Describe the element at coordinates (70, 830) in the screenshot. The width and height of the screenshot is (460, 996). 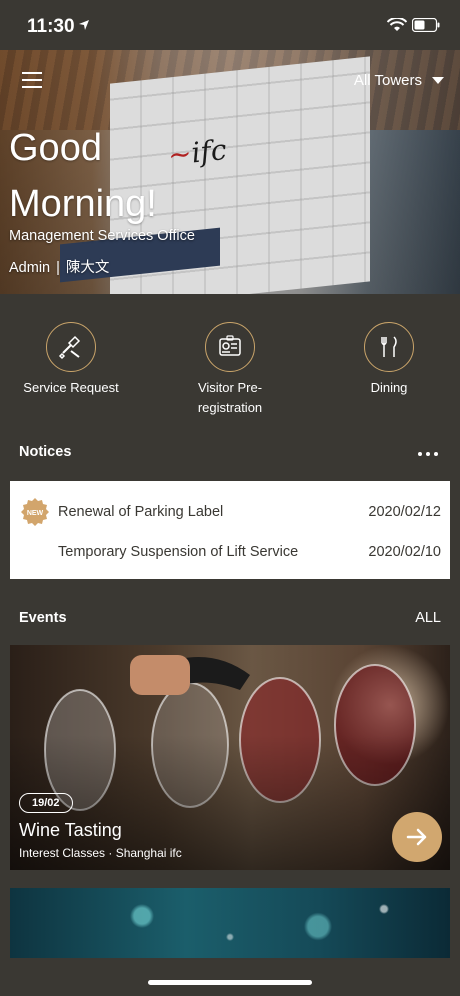
I see `event-title: Wine Tasting` at that location.